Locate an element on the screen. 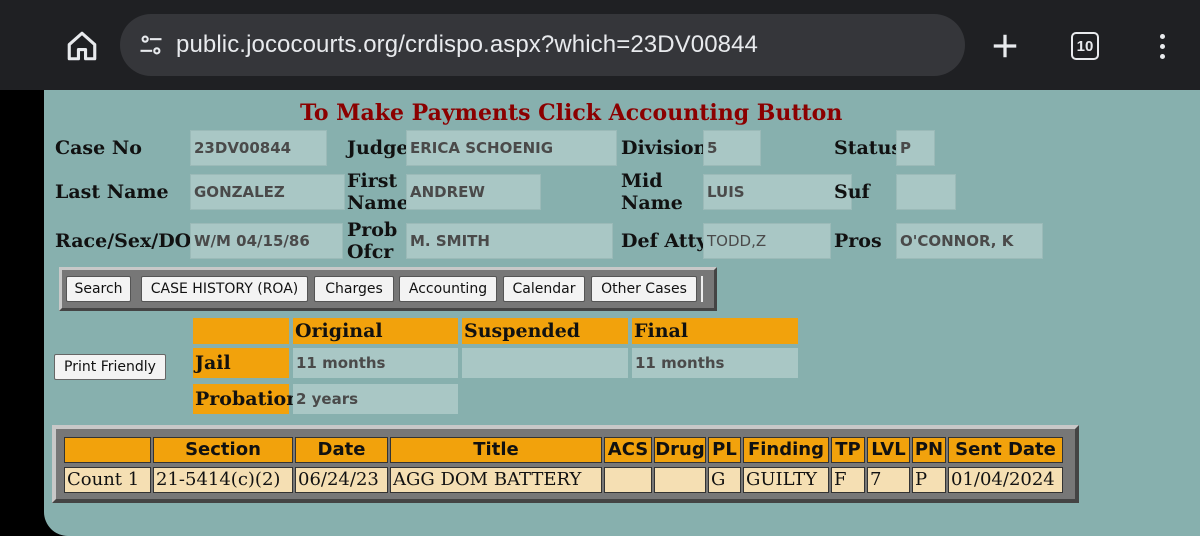  judge-label: Judge is located at coordinates (378, 148).